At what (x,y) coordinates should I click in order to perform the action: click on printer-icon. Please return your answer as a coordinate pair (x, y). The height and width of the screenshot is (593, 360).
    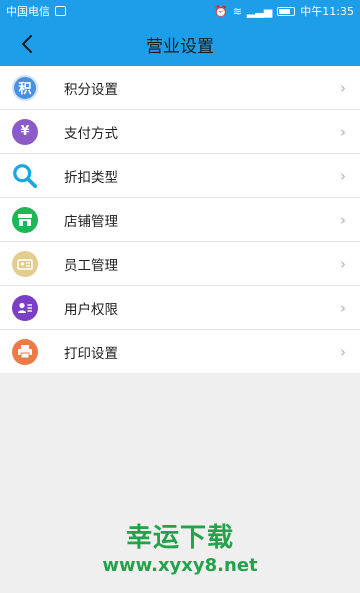
    Looking at the image, I should click on (25, 351).